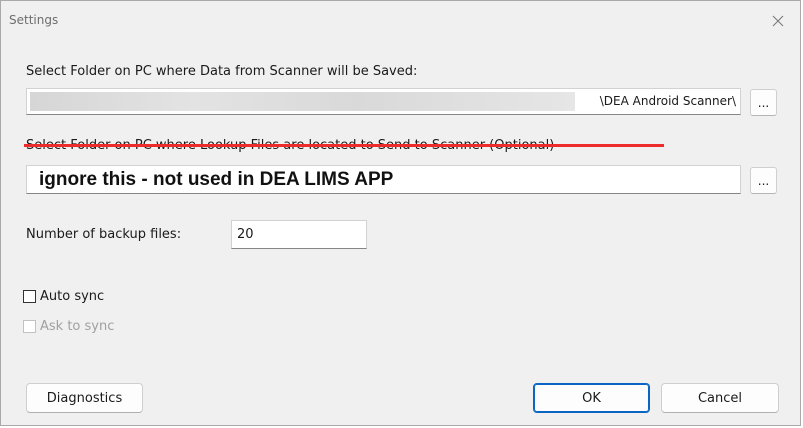  I want to click on auto-sync-checkbox: Auto sync, so click(63, 296).